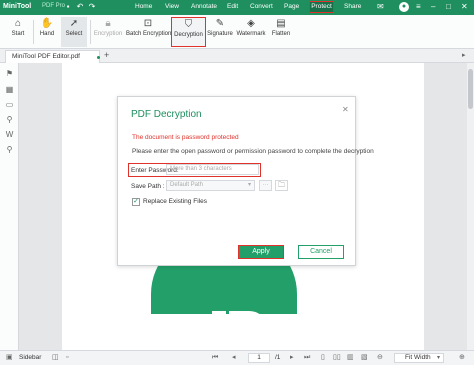  Describe the element at coordinates (321, 252) in the screenshot. I see `cancel-button: Cancel` at that location.